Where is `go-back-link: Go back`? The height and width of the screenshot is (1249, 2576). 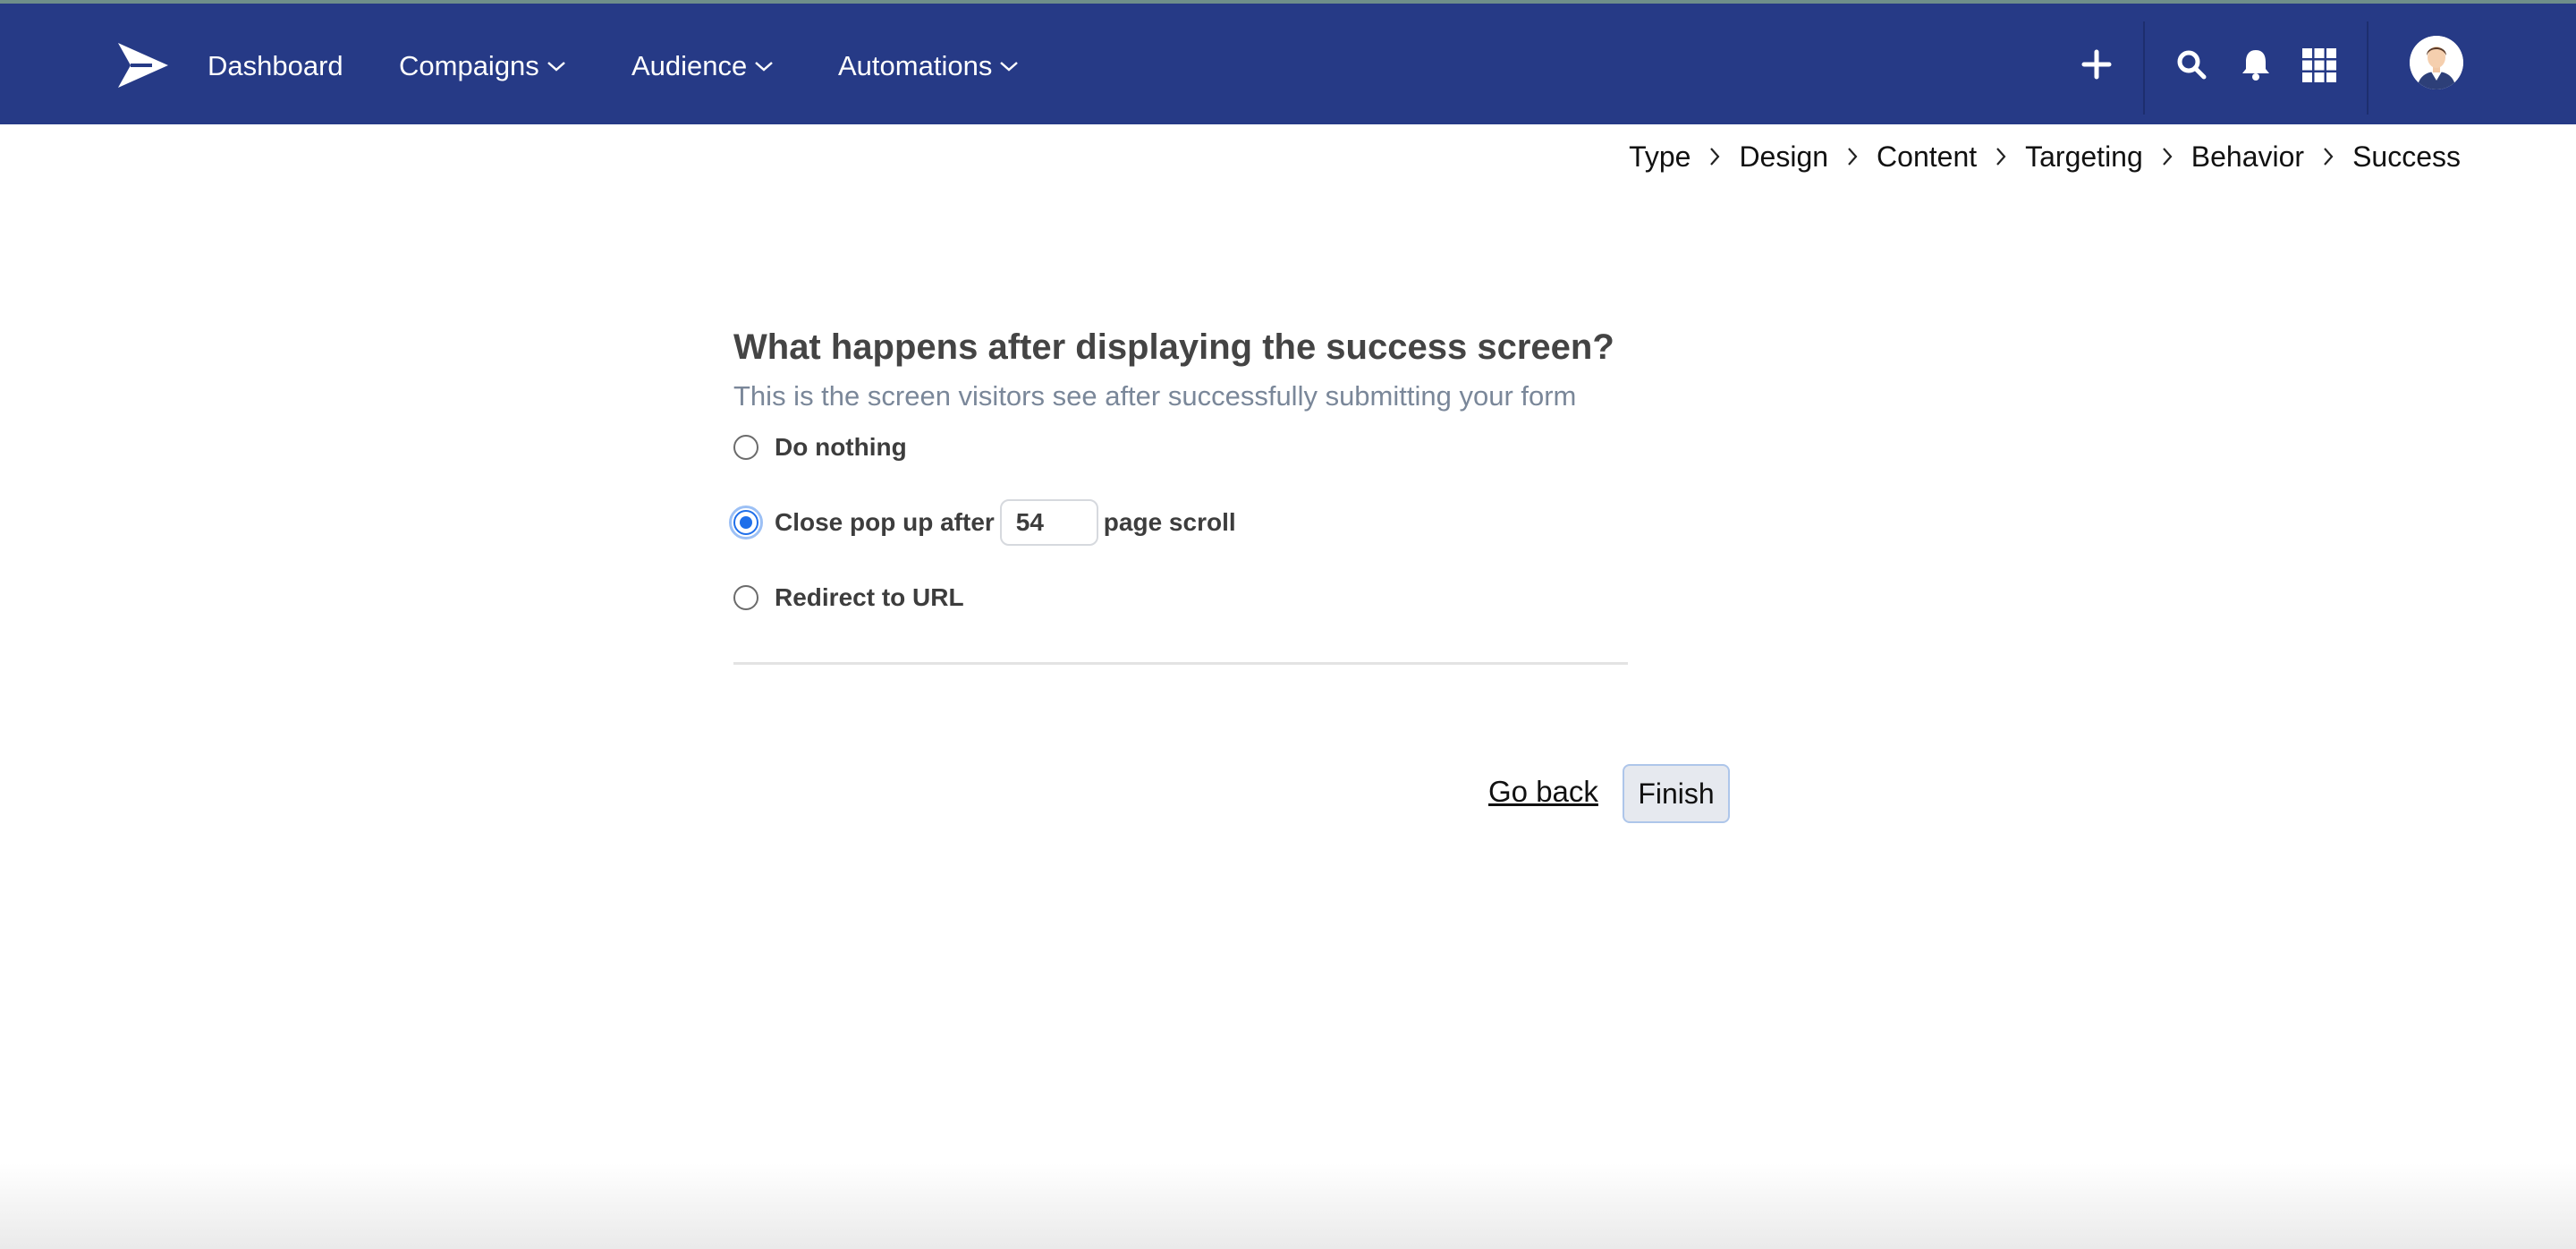 go-back-link: Go back is located at coordinates (1543, 792).